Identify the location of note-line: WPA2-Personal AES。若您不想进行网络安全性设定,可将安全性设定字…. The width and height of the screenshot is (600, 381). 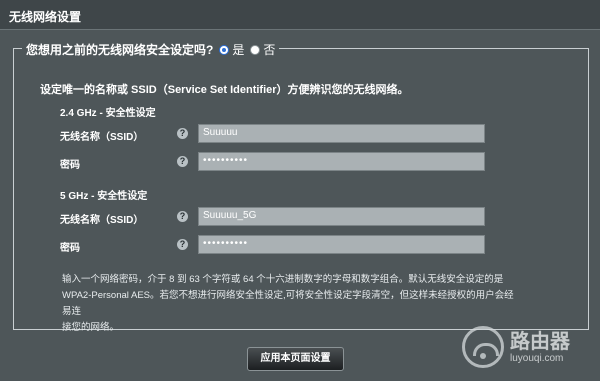
(288, 303).